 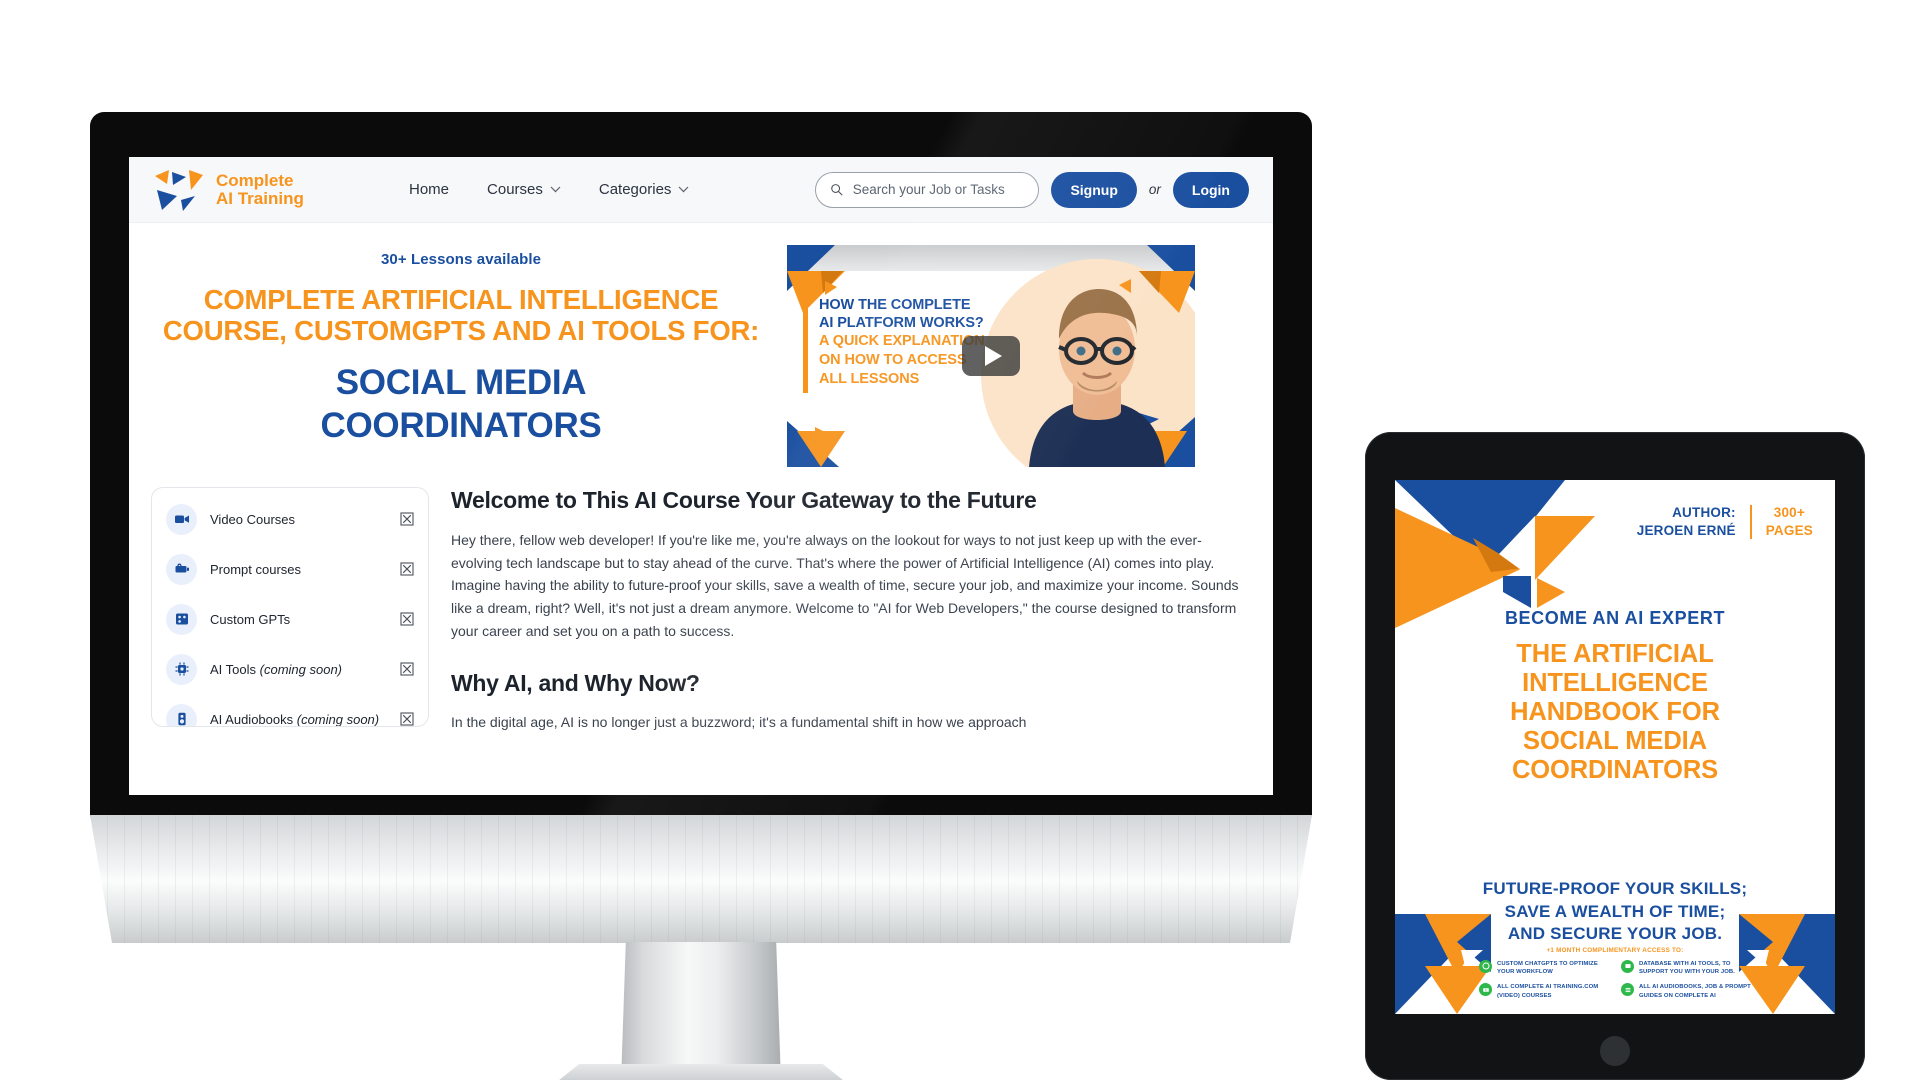 I want to click on cover-author-block: AUTHOR: JEROEN ERNÉ 300+ PAGES, so click(x=1725, y=522).